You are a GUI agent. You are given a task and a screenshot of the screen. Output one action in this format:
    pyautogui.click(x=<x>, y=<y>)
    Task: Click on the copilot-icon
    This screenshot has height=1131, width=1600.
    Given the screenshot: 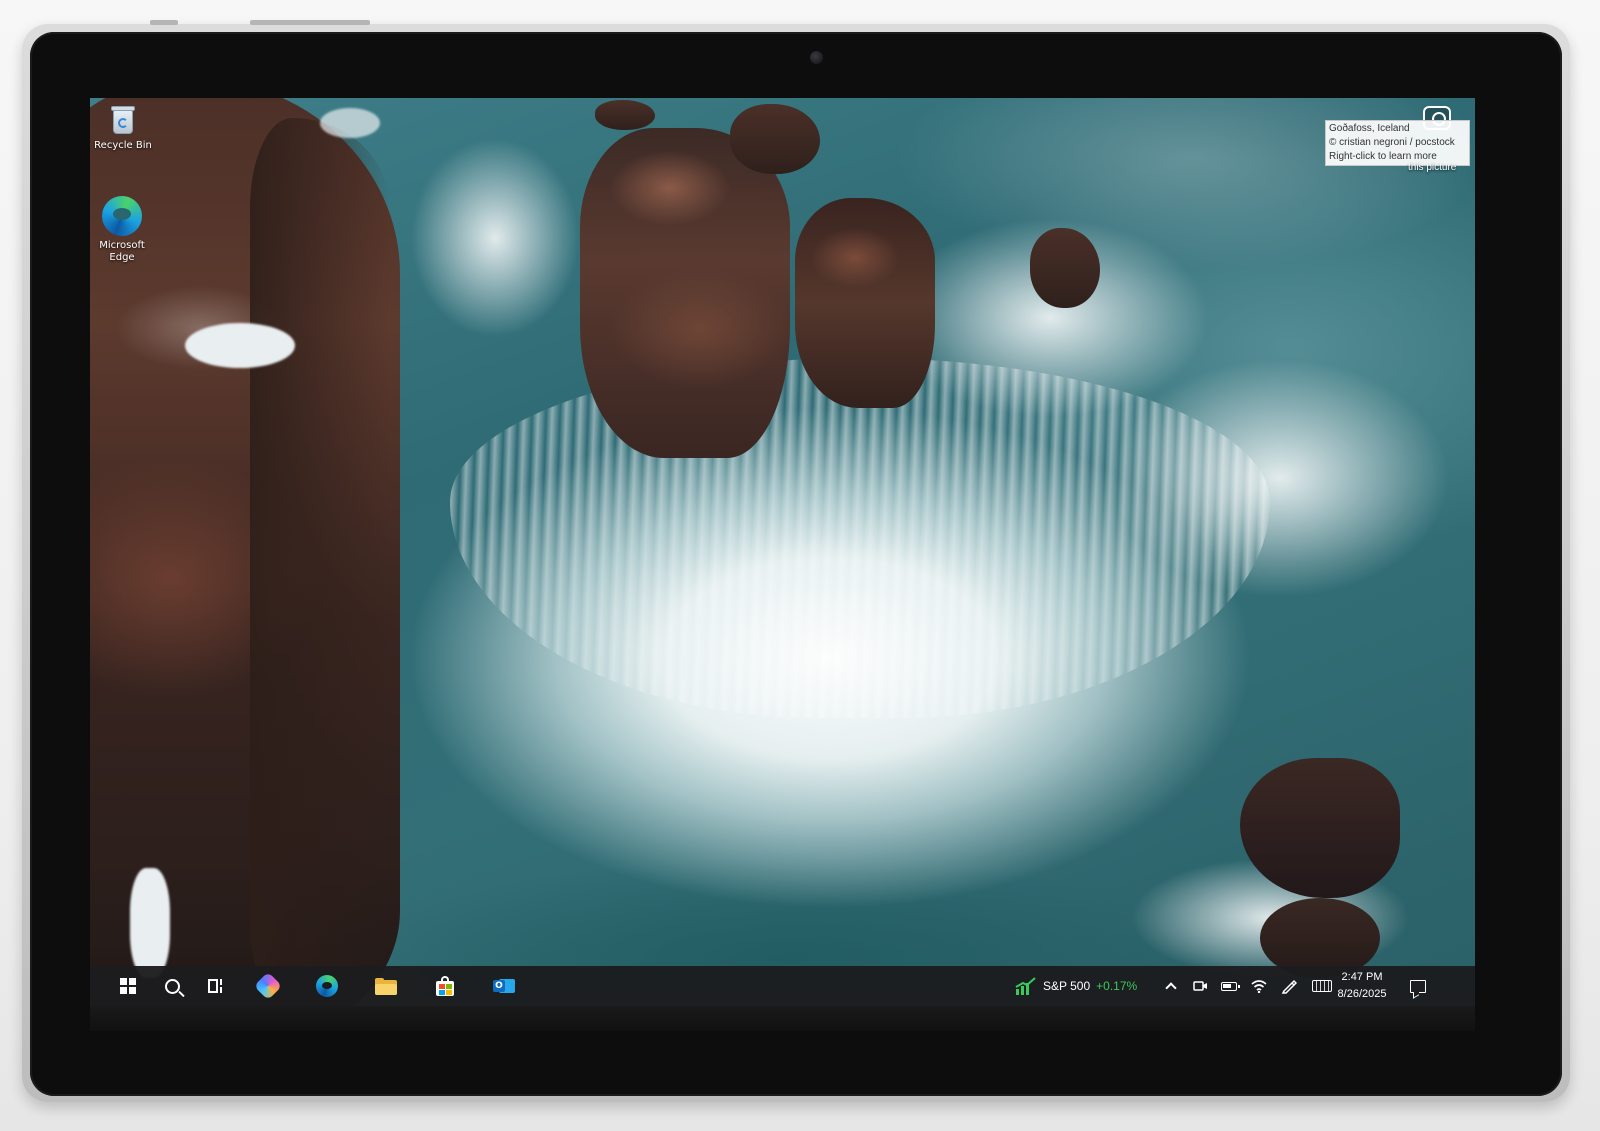 What is the action you would take?
    pyautogui.click(x=268, y=986)
    